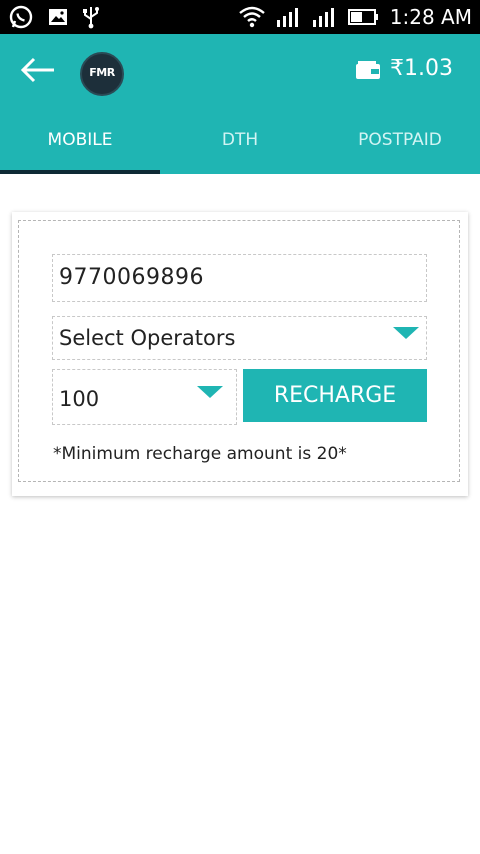 This screenshot has height=854, width=480. What do you see at coordinates (430, 17) in the screenshot?
I see `status-time: 1:28 AM` at bounding box center [430, 17].